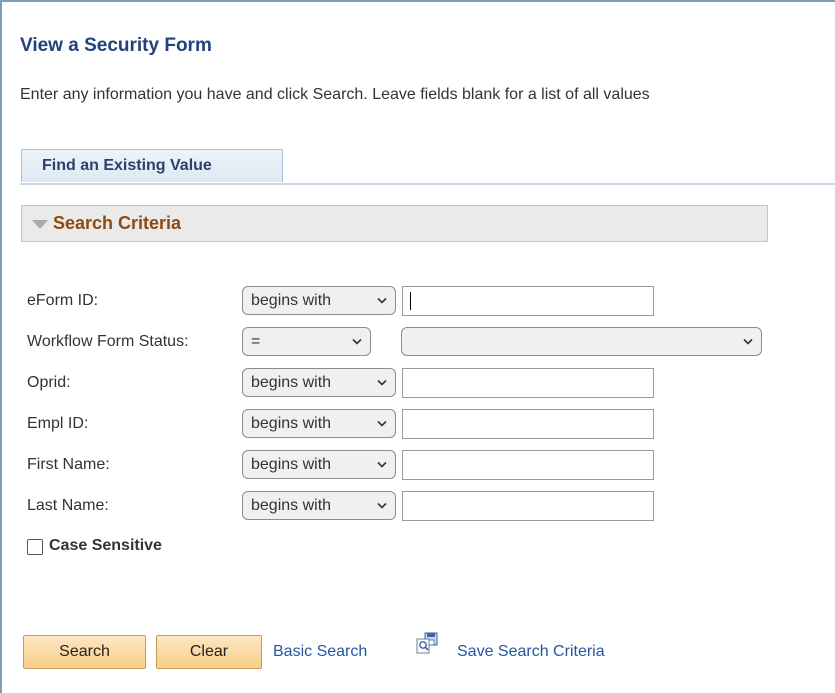 Image resolution: width=835 pixels, height=693 pixels. Describe the element at coordinates (291, 423) in the screenshot. I see `empl-id-operator-value: begins with` at that location.